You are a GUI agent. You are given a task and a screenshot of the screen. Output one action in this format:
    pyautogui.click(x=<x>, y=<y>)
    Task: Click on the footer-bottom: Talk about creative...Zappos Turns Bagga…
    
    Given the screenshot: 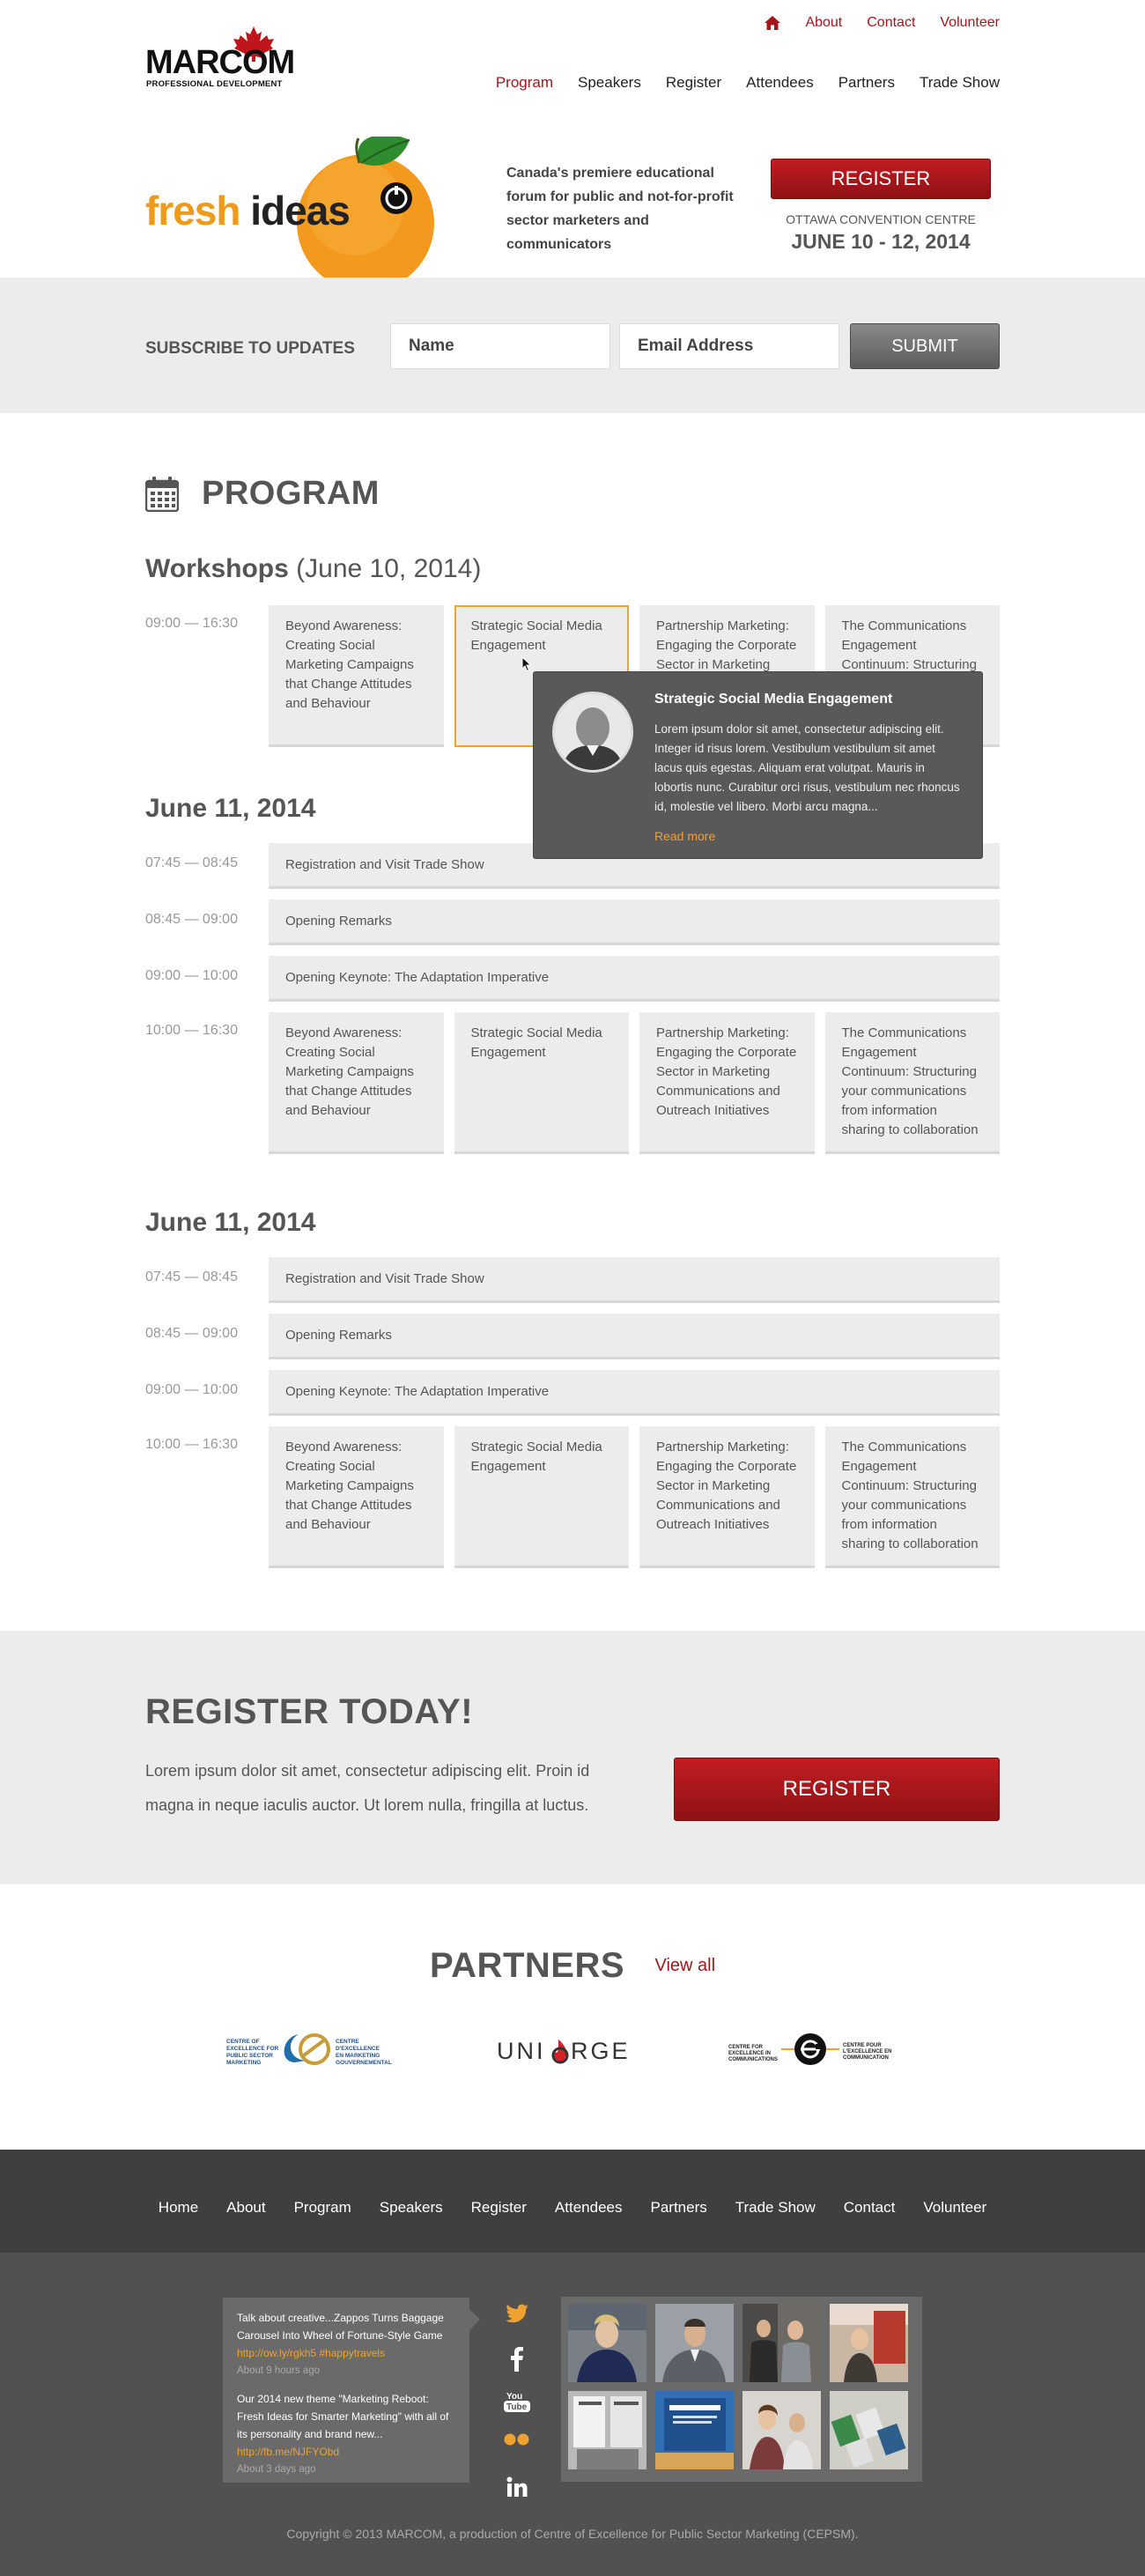 What is the action you would take?
    pyautogui.click(x=572, y=2415)
    